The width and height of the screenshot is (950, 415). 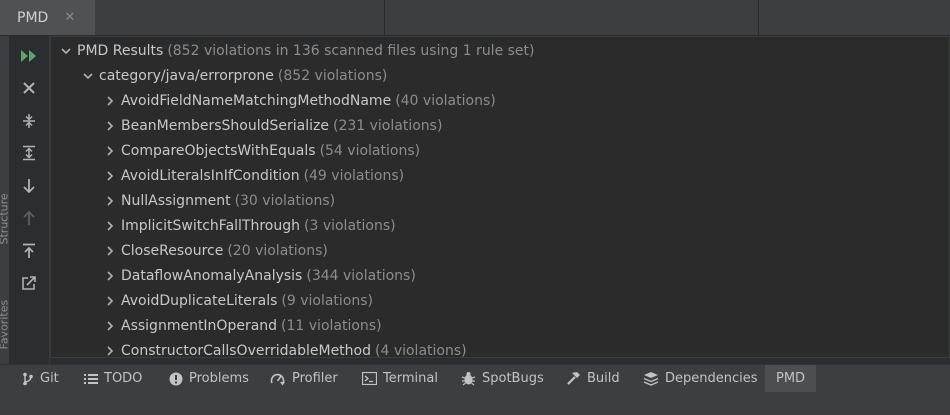 I want to click on rerun-icon, so click(x=28, y=56).